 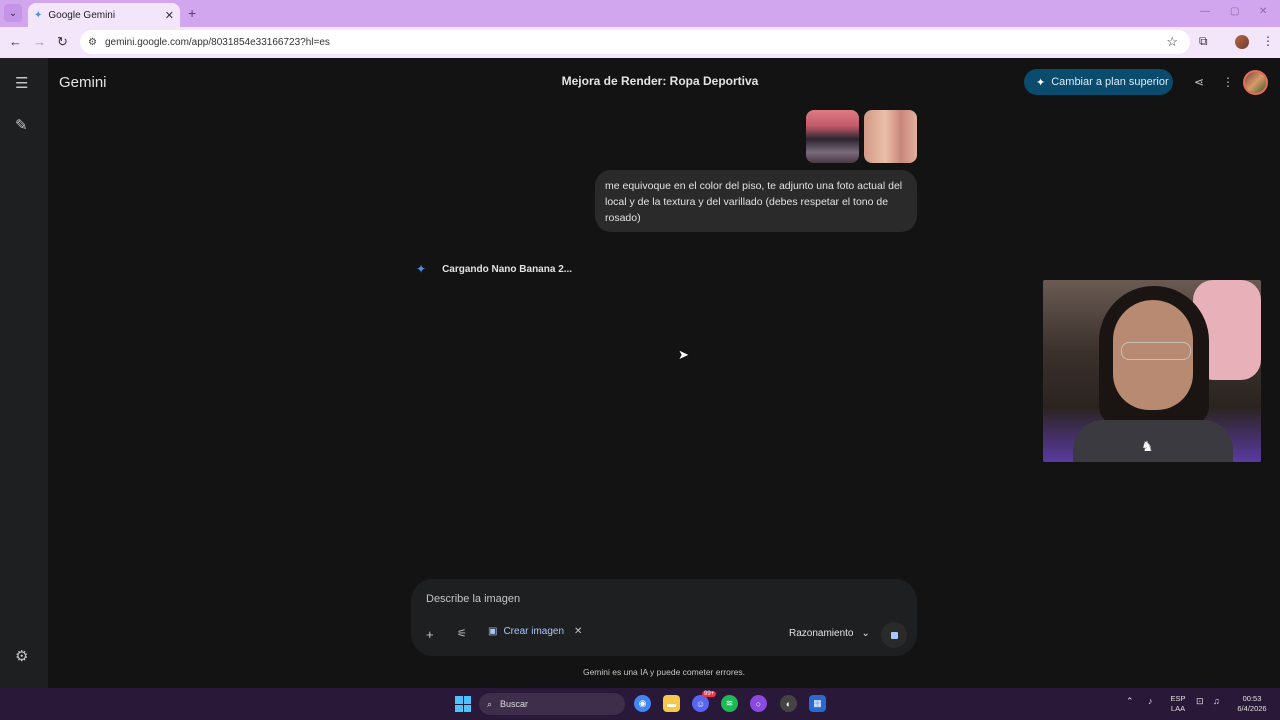 I want to click on gemini-spark-icon: ✦, so click(x=421, y=269).